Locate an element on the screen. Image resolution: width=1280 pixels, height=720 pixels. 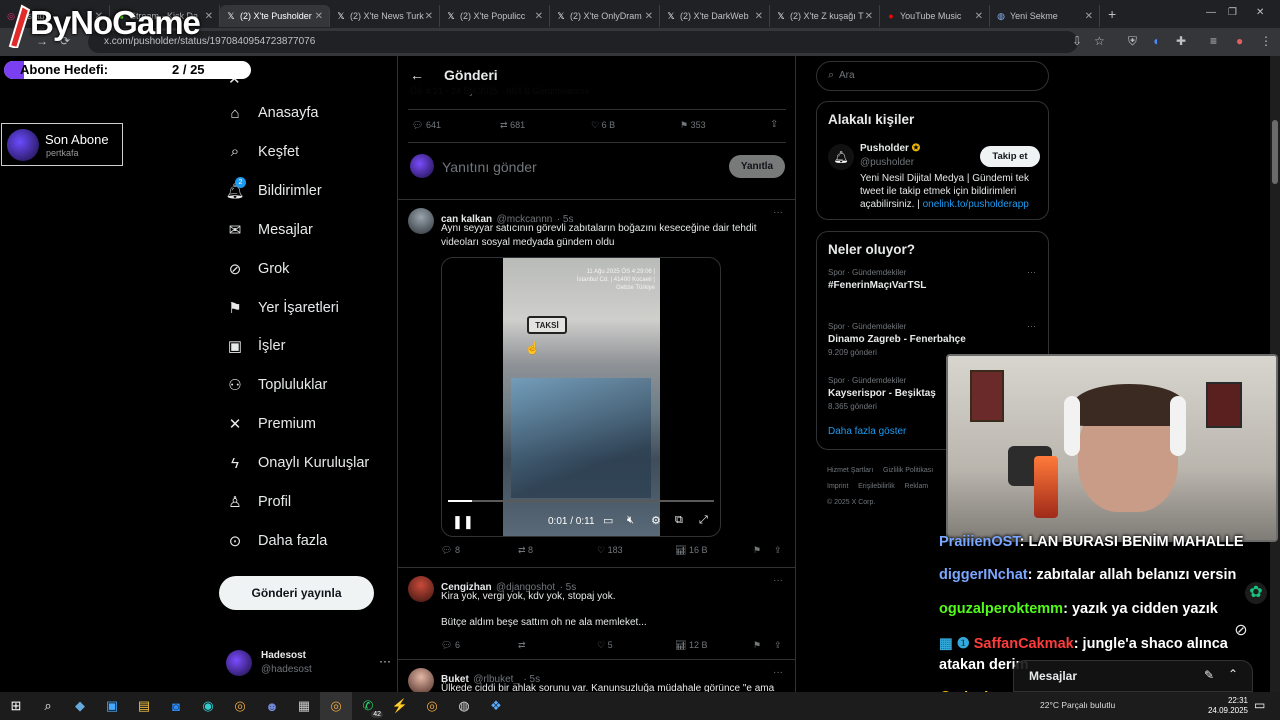
account-switcher: Hadesost @hadesost ··· is located at coordinates (311, 664).